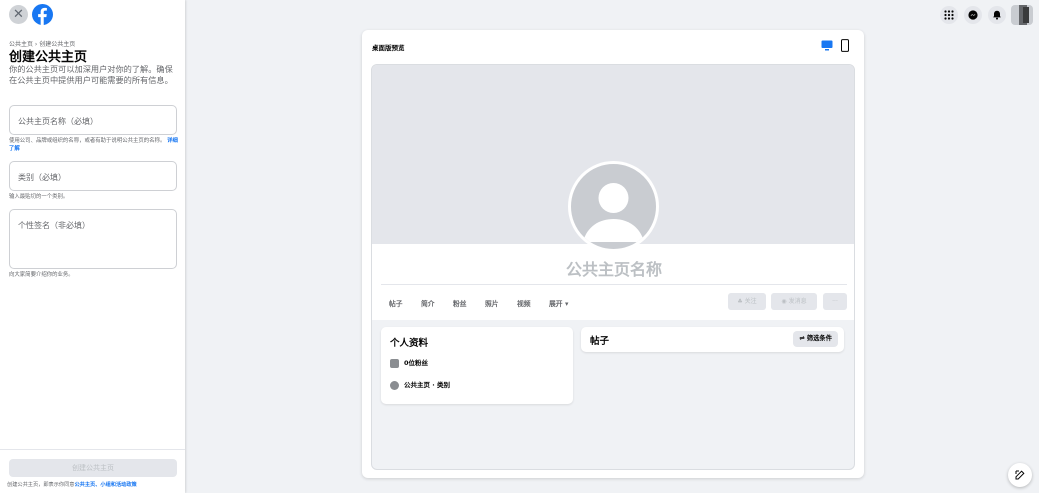 The width and height of the screenshot is (1039, 493). I want to click on tab-followers: 粉丝, so click(460, 303).